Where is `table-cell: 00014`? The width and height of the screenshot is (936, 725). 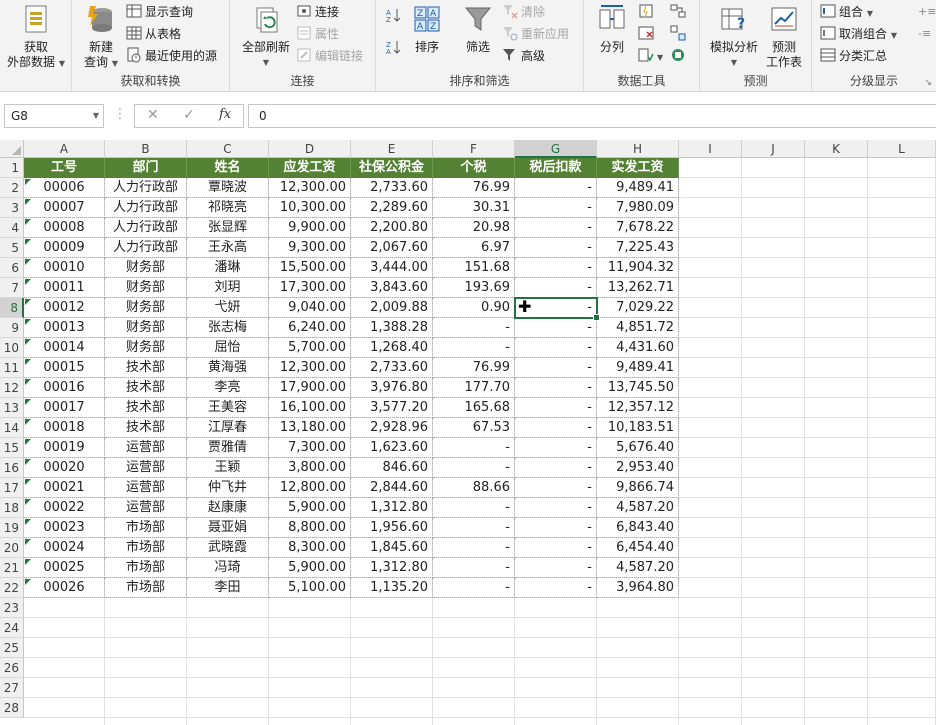 table-cell: 00014 is located at coordinates (64, 348).